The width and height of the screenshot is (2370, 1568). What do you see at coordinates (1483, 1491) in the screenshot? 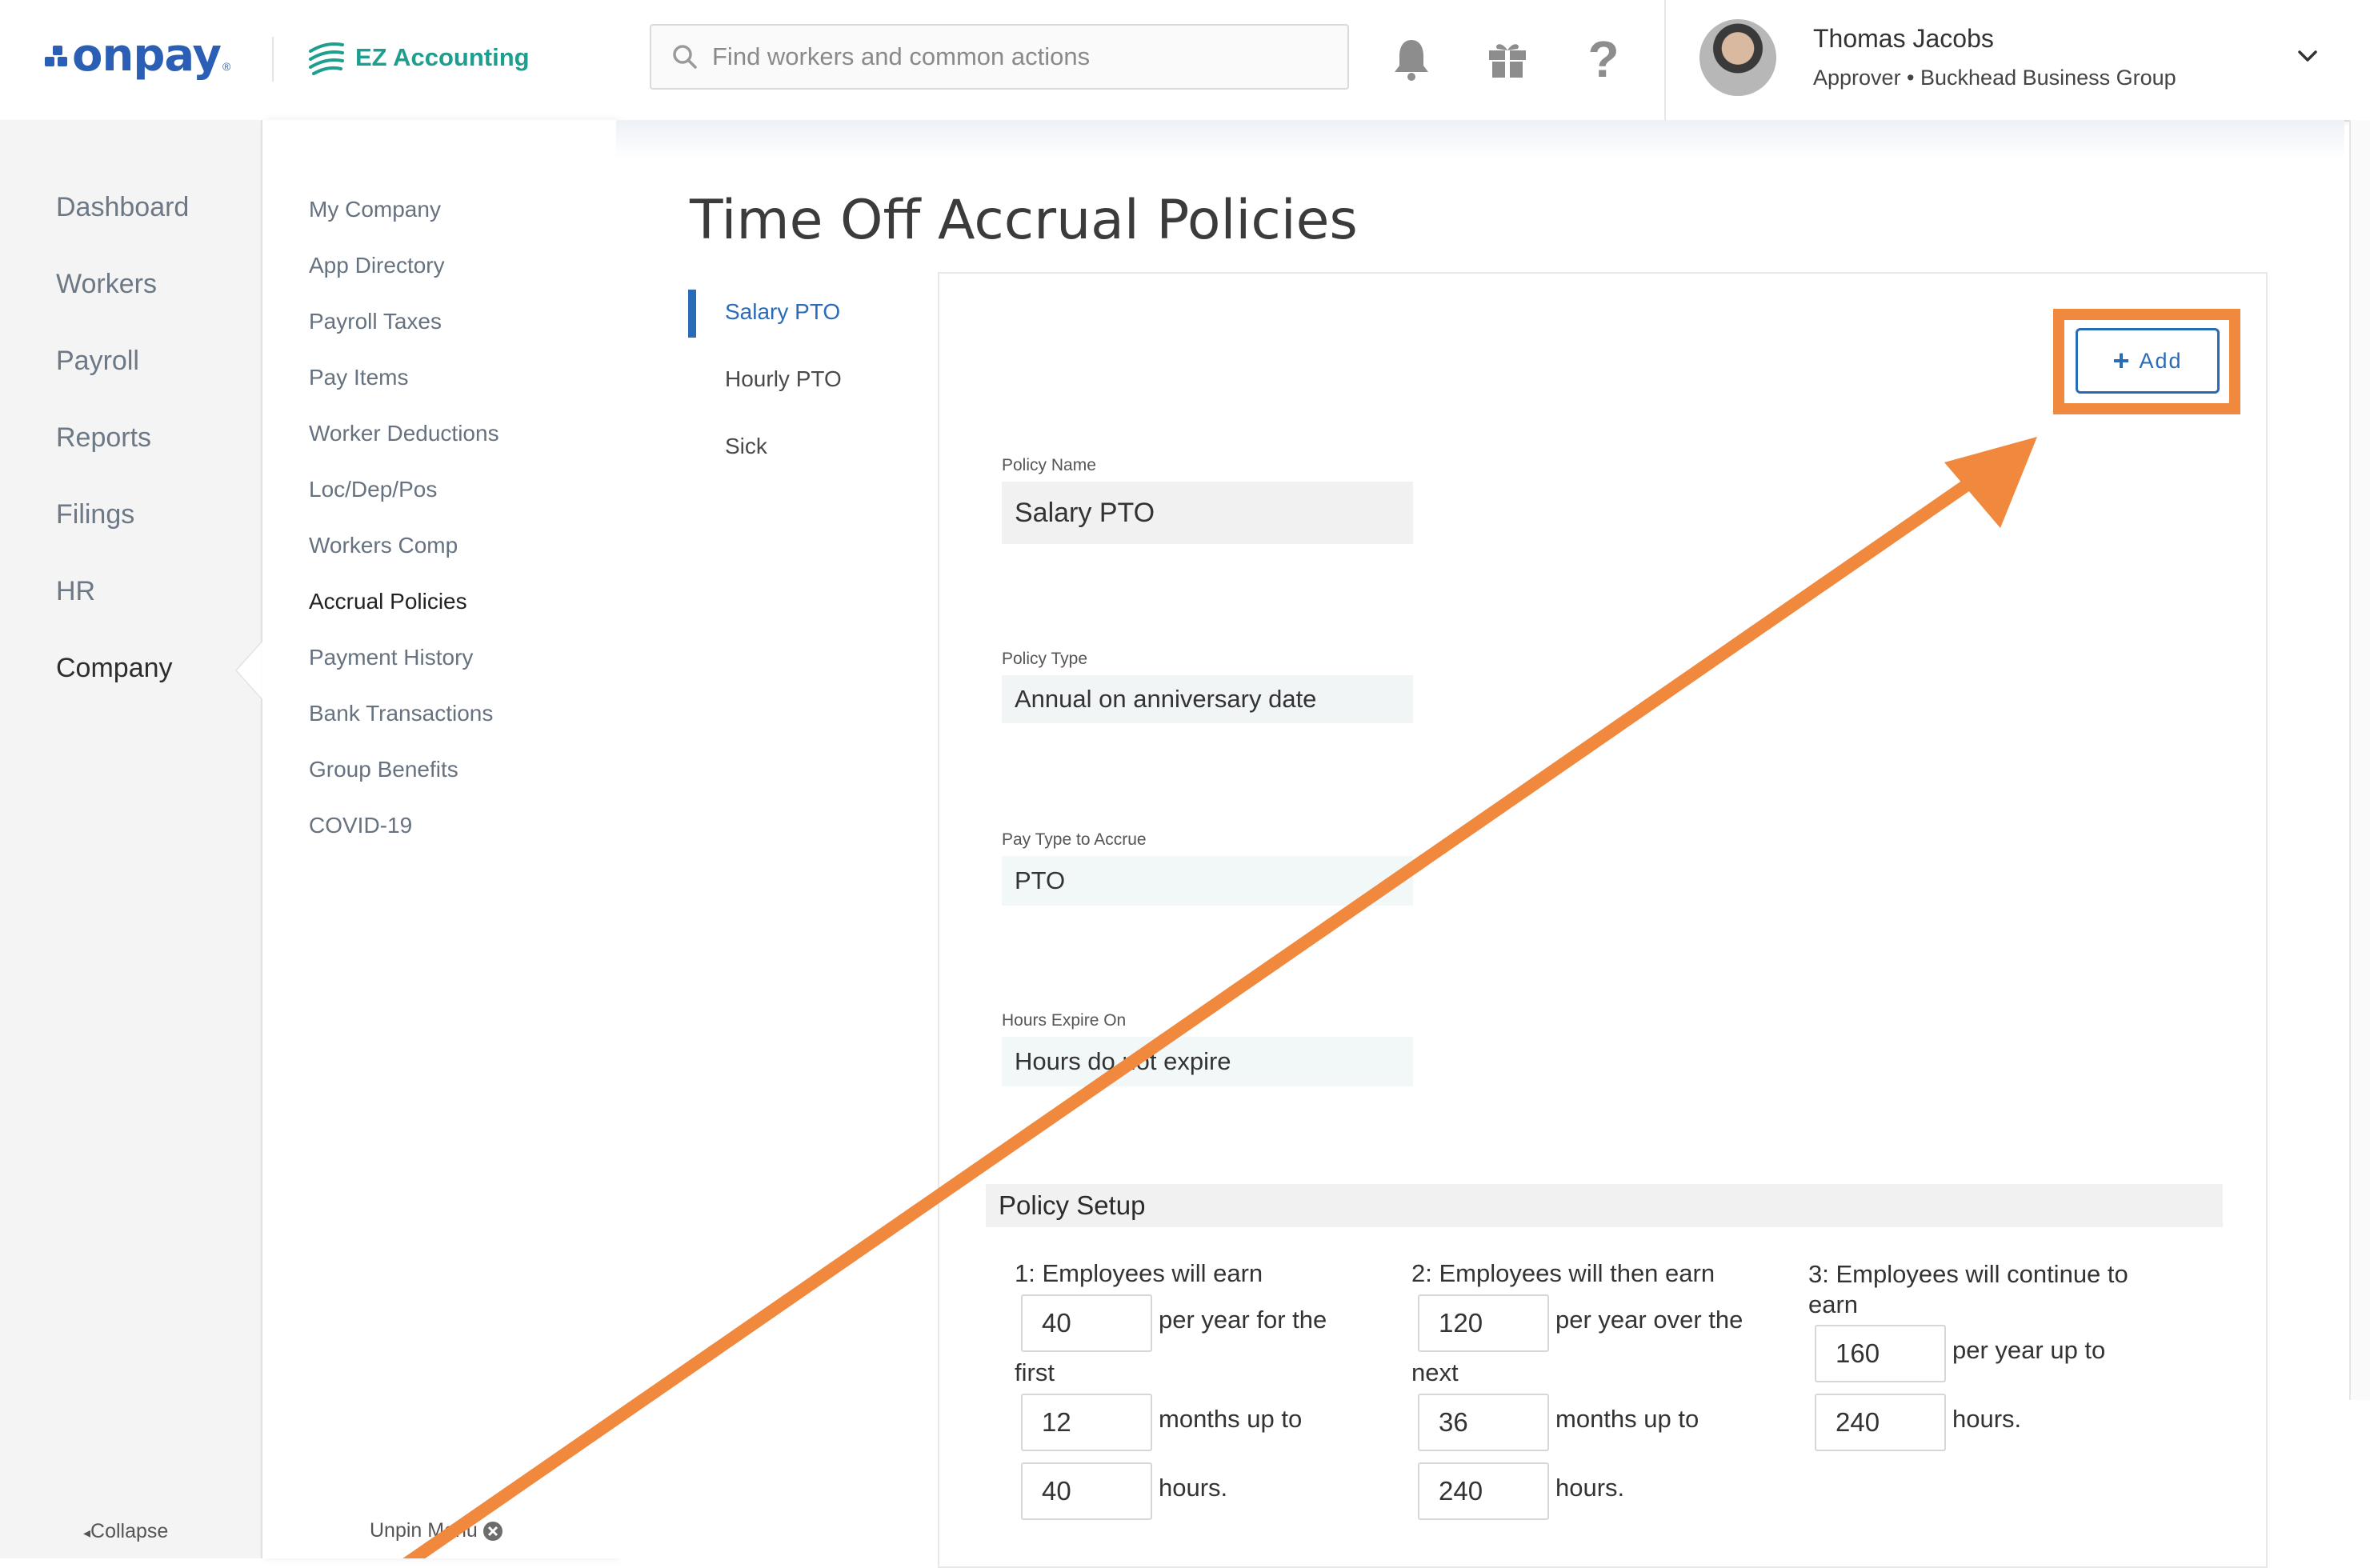
I see `tier-2-cap-input: 240` at bounding box center [1483, 1491].